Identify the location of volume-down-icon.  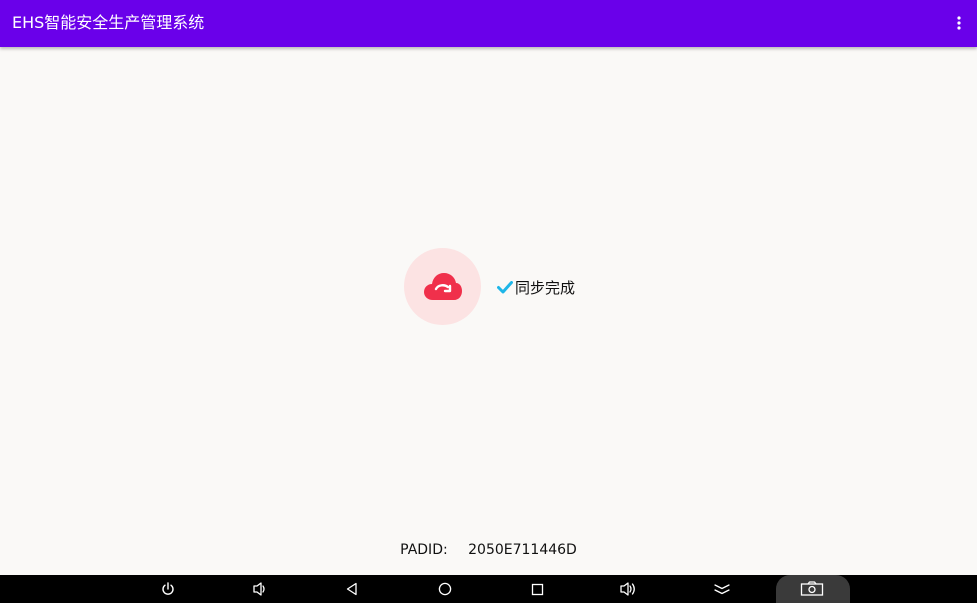
(259, 589).